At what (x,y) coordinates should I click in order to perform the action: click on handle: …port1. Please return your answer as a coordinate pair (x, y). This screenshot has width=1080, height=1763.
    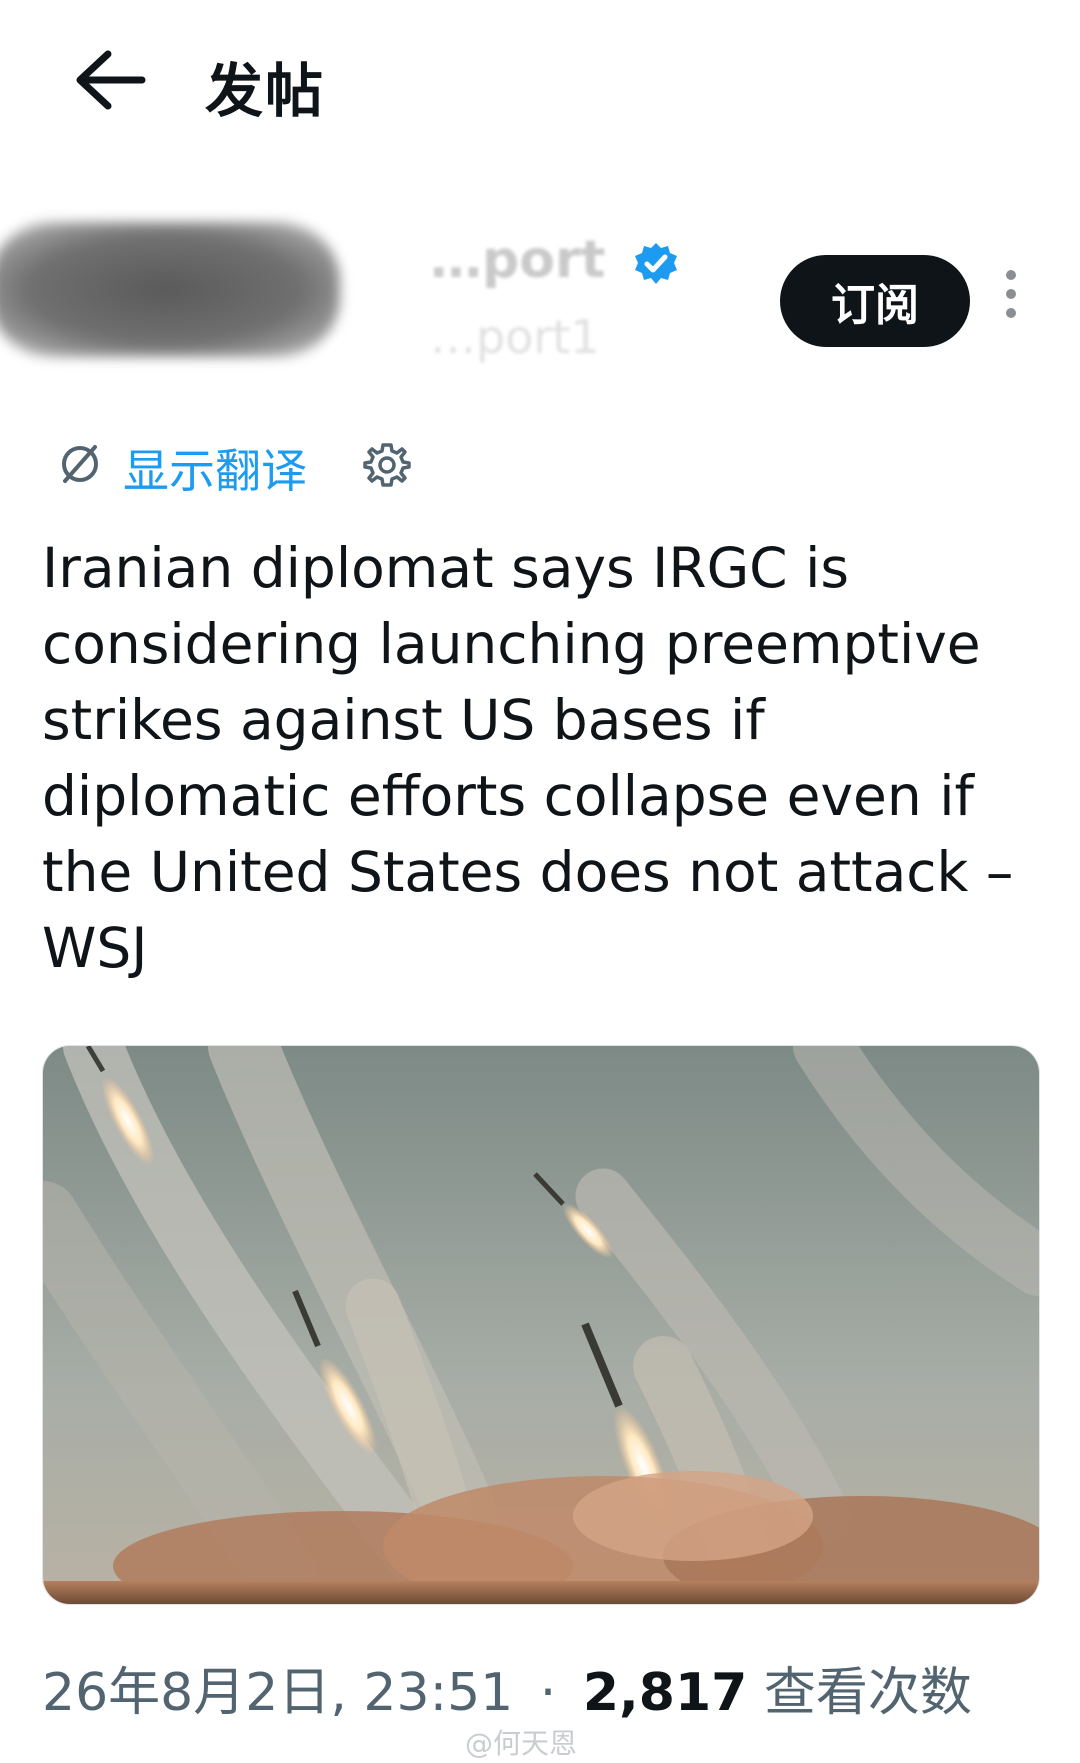
    Looking at the image, I should click on (515, 337).